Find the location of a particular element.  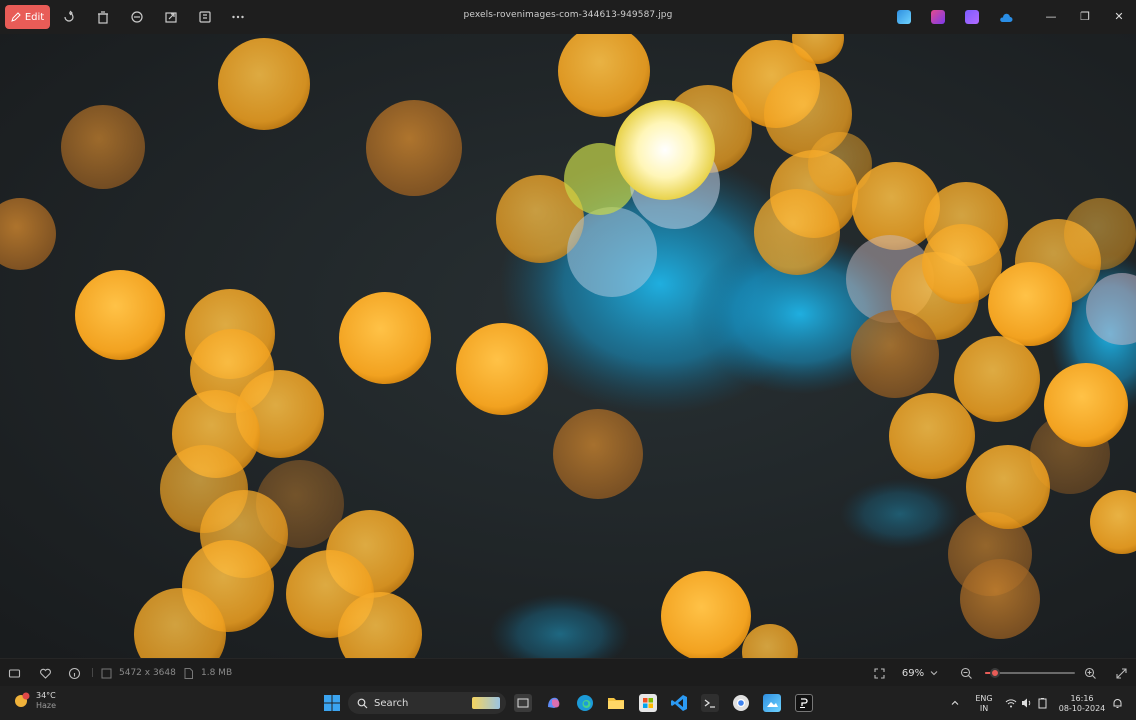

search-highlight-icon is located at coordinates (486, 703).